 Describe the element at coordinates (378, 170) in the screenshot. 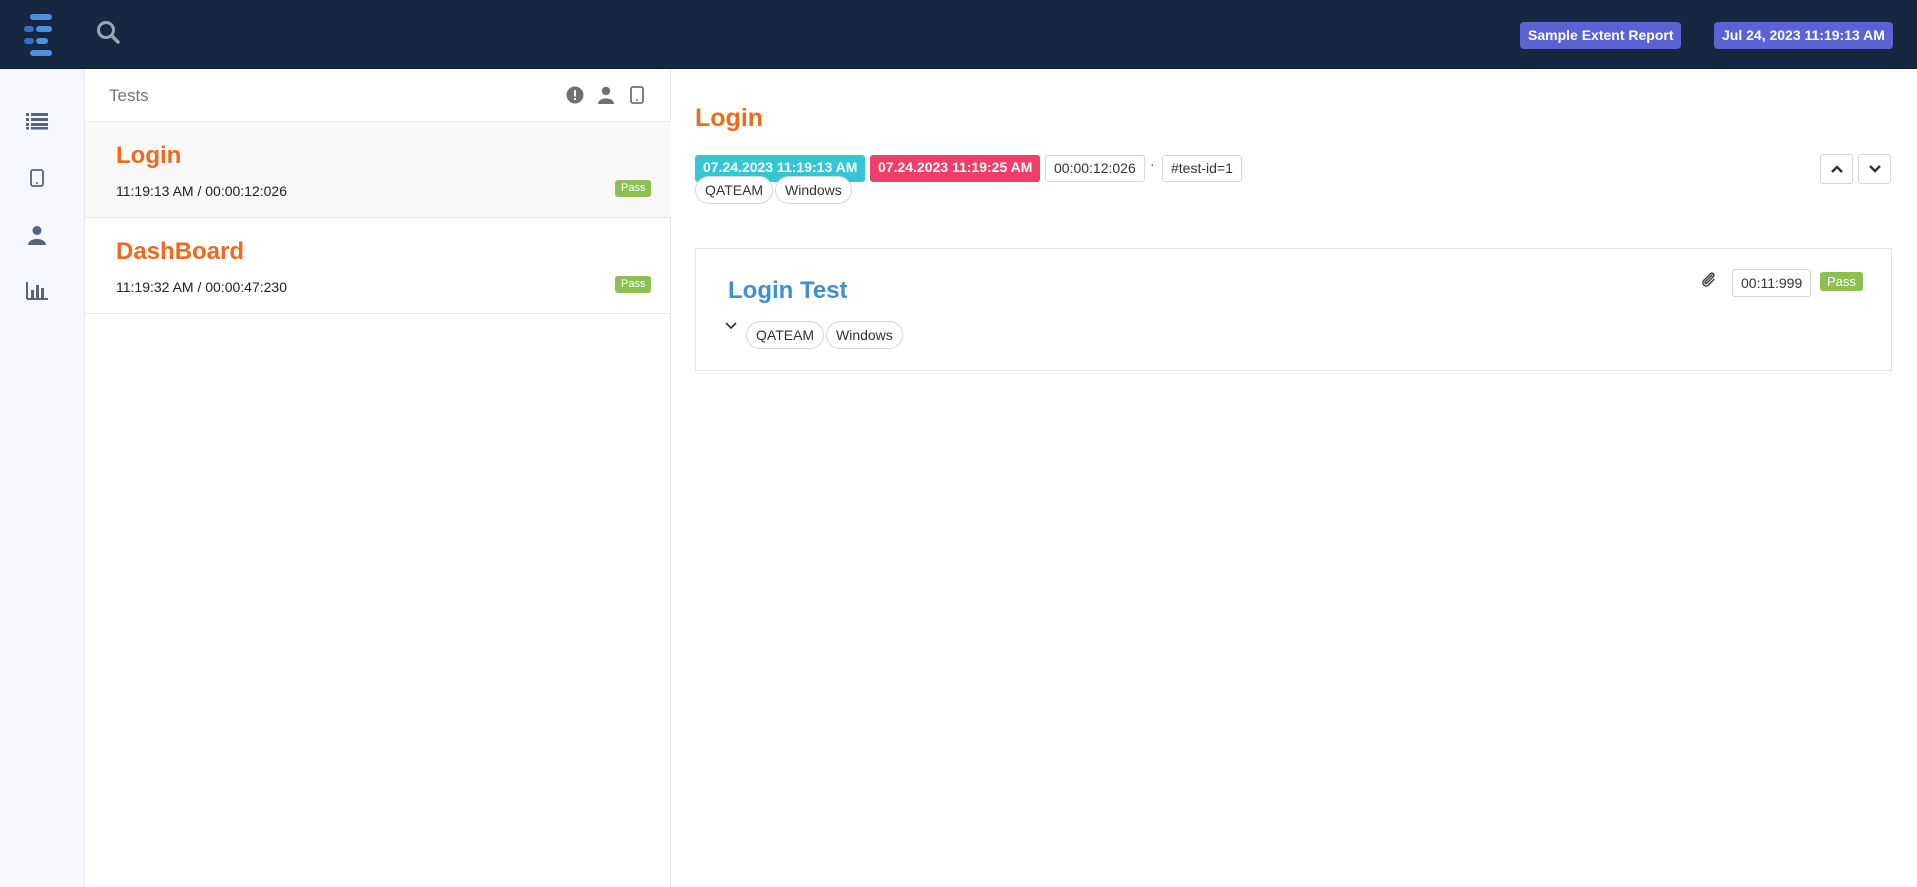

I see `test-item-login: Login 11:19:13 AM / 00:00:12:026 Pass` at that location.